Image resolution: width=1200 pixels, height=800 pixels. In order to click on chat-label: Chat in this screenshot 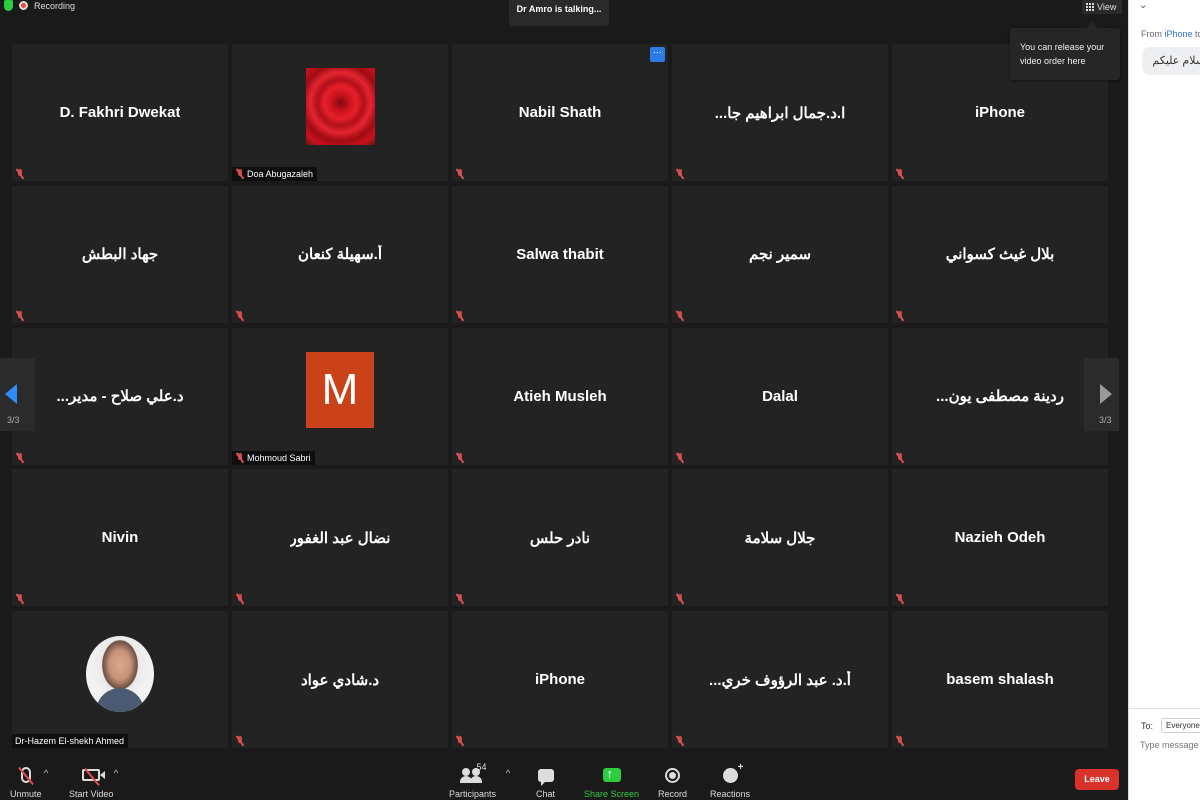, I will do `click(546, 794)`.